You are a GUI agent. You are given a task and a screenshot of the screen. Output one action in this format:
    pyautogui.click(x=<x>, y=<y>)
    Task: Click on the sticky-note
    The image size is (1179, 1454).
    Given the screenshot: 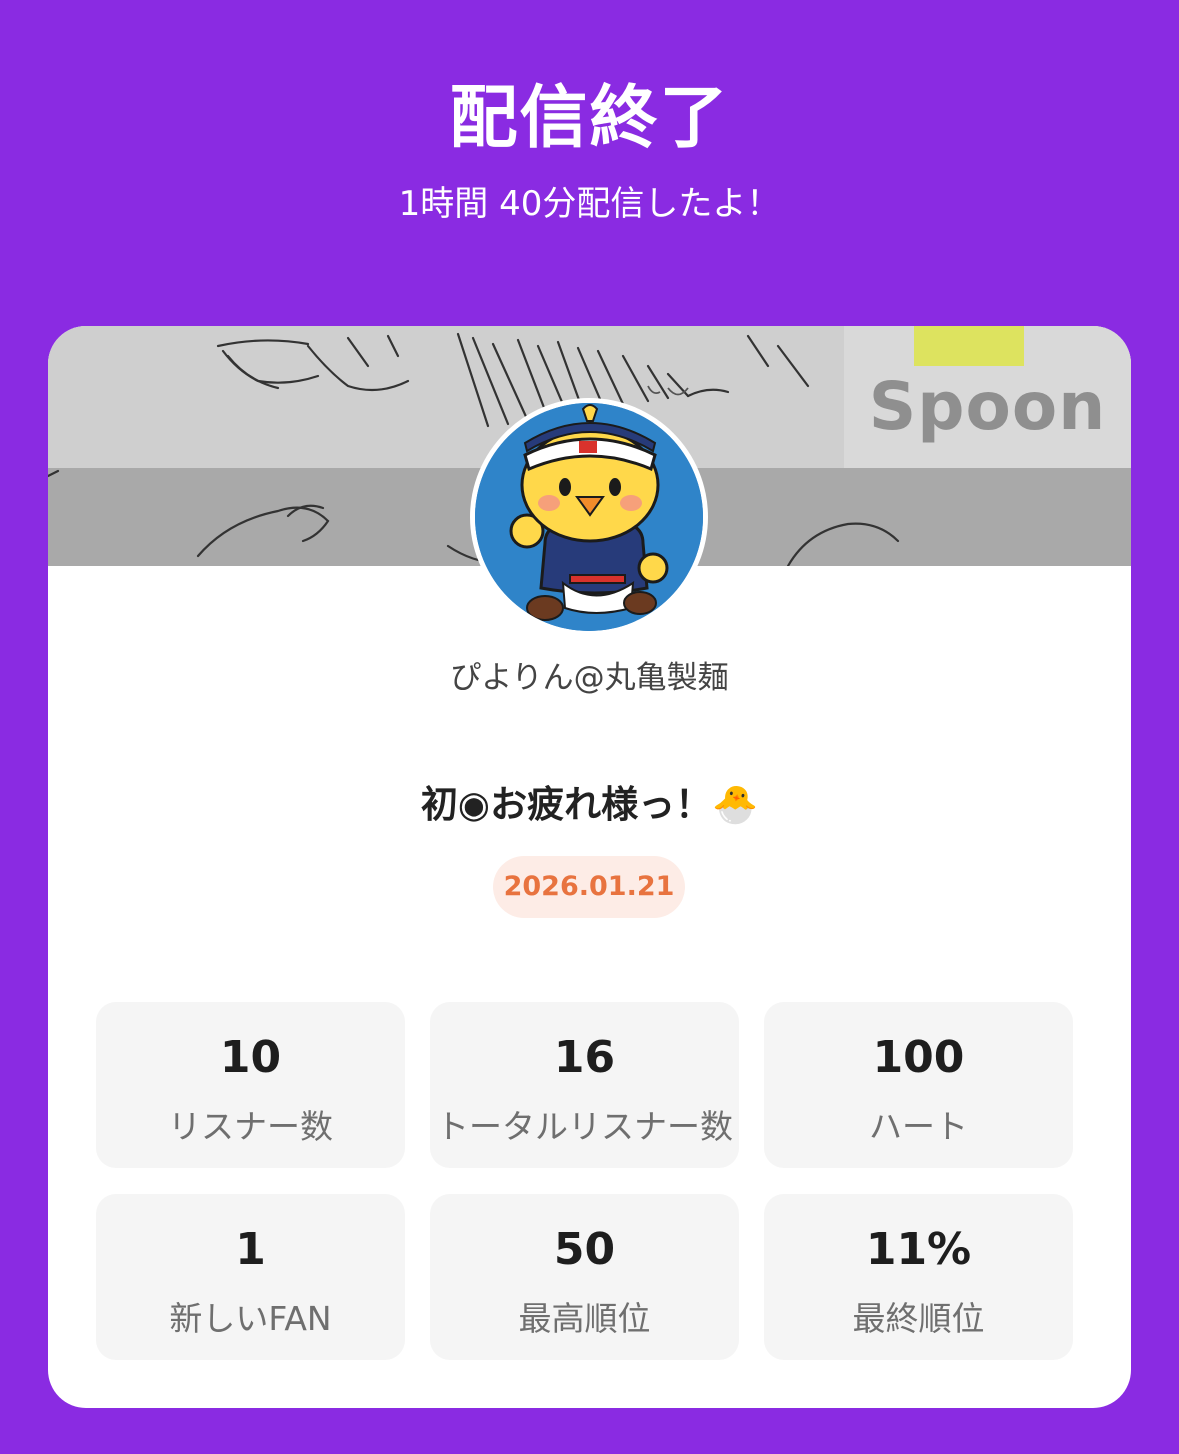 What is the action you would take?
    pyautogui.click(x=969, y=346)
    